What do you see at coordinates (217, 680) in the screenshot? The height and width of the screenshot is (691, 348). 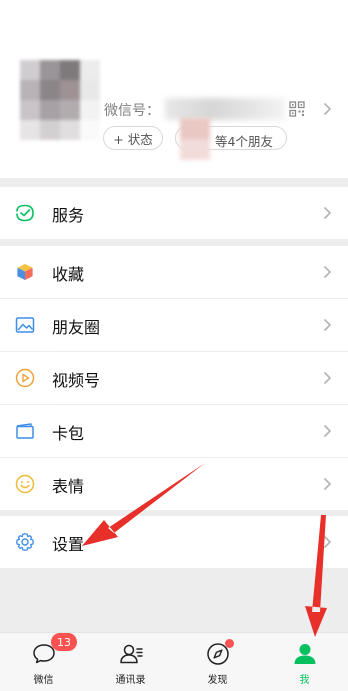 I see `tab-discover-label: 发现` at bounding box center [217, 680].